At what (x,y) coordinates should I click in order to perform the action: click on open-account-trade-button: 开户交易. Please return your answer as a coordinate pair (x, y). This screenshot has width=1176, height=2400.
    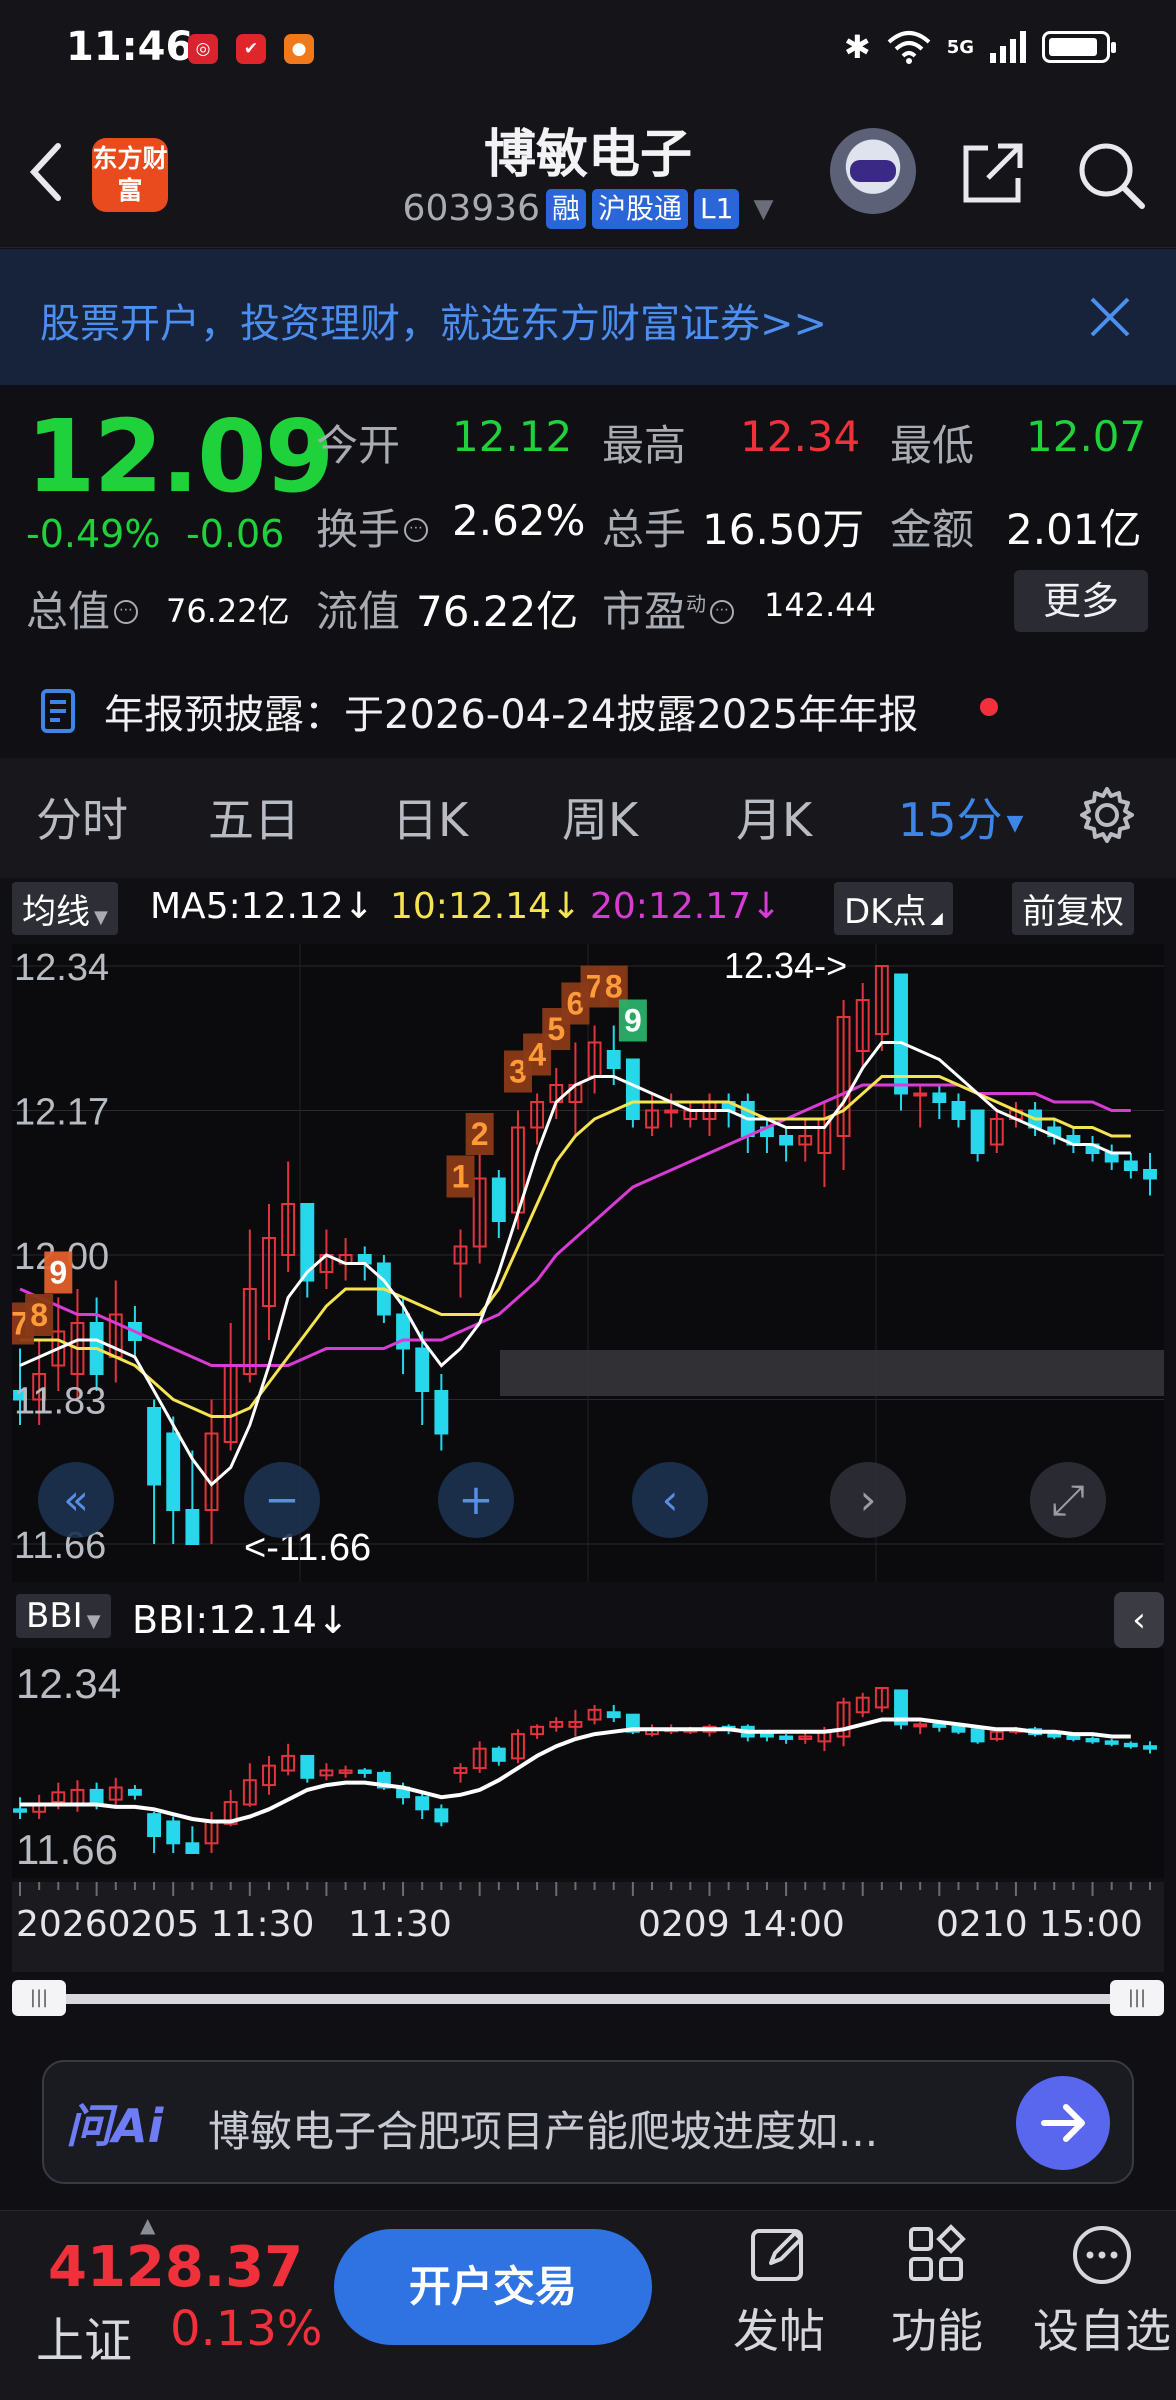
    Looking at the image, I should click on (493, 2287).